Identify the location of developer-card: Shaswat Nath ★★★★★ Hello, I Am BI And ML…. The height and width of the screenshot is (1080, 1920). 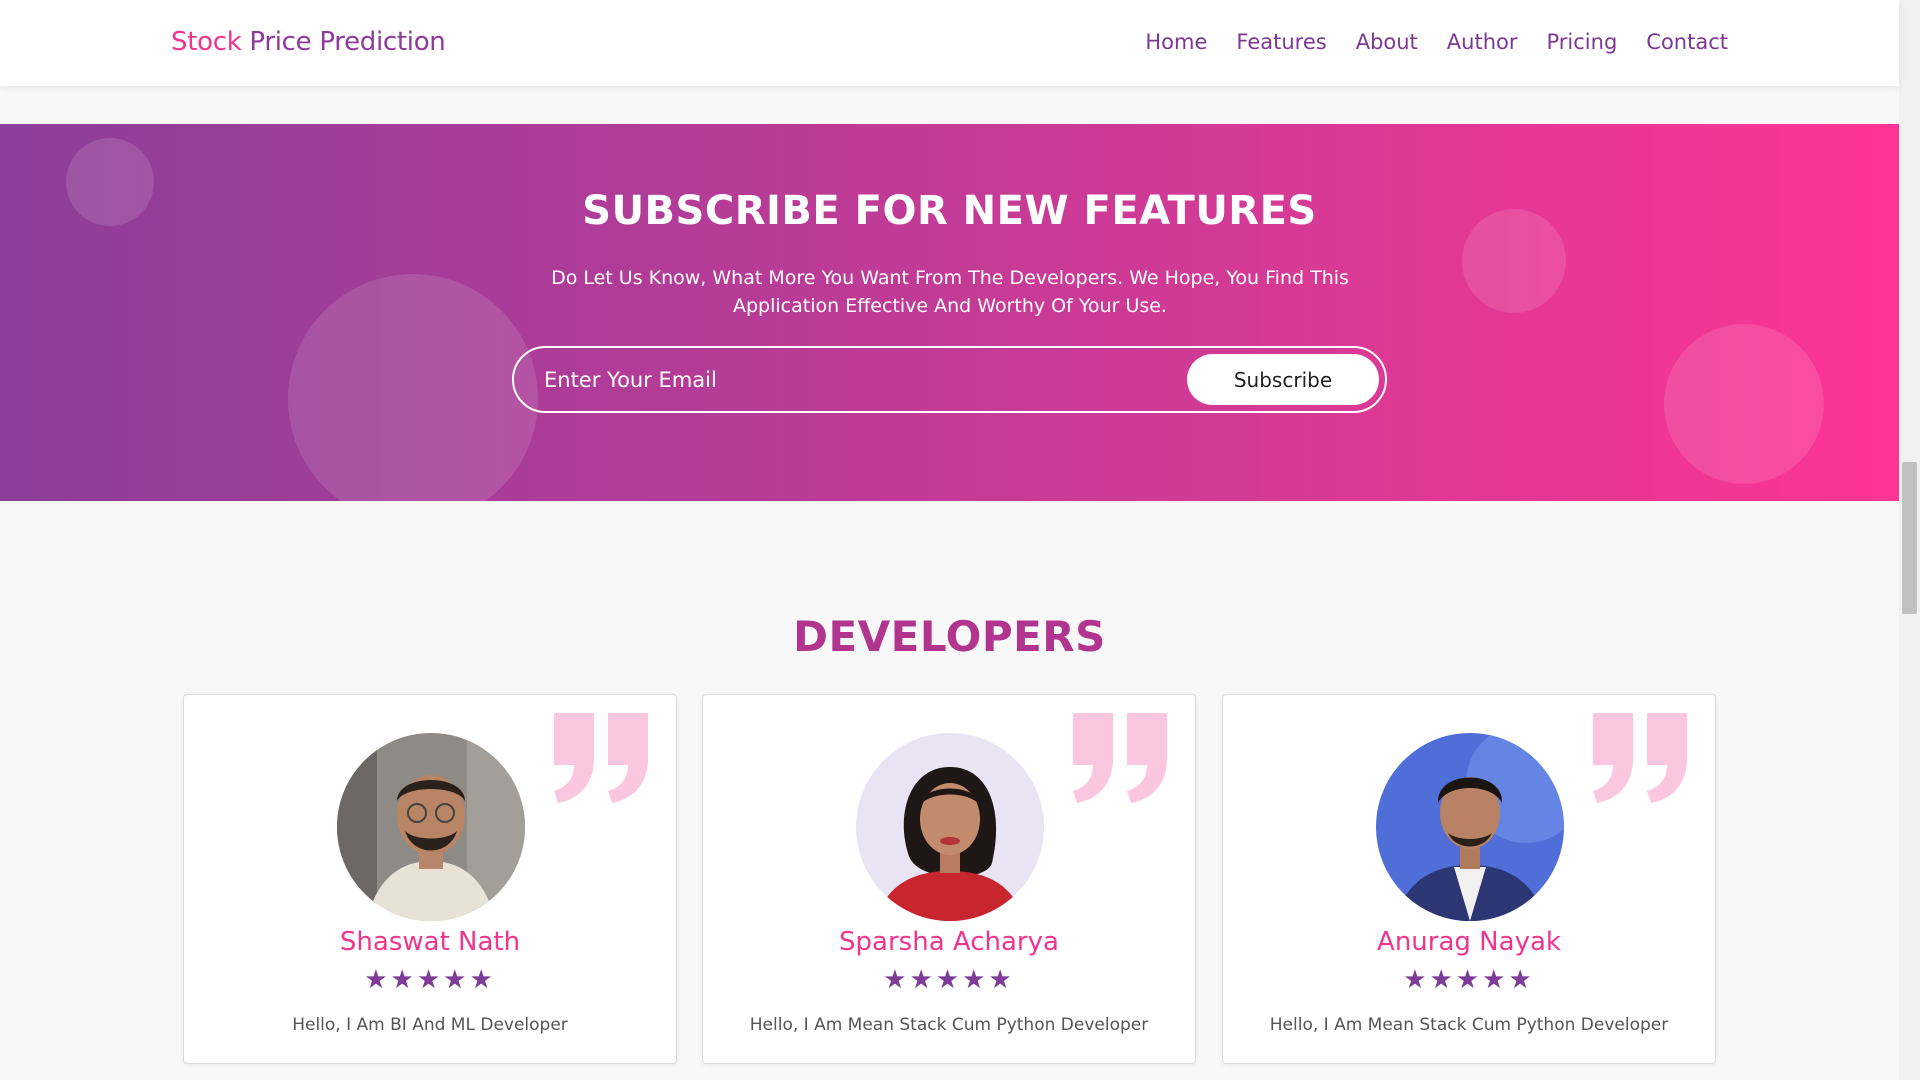
(430, 879).